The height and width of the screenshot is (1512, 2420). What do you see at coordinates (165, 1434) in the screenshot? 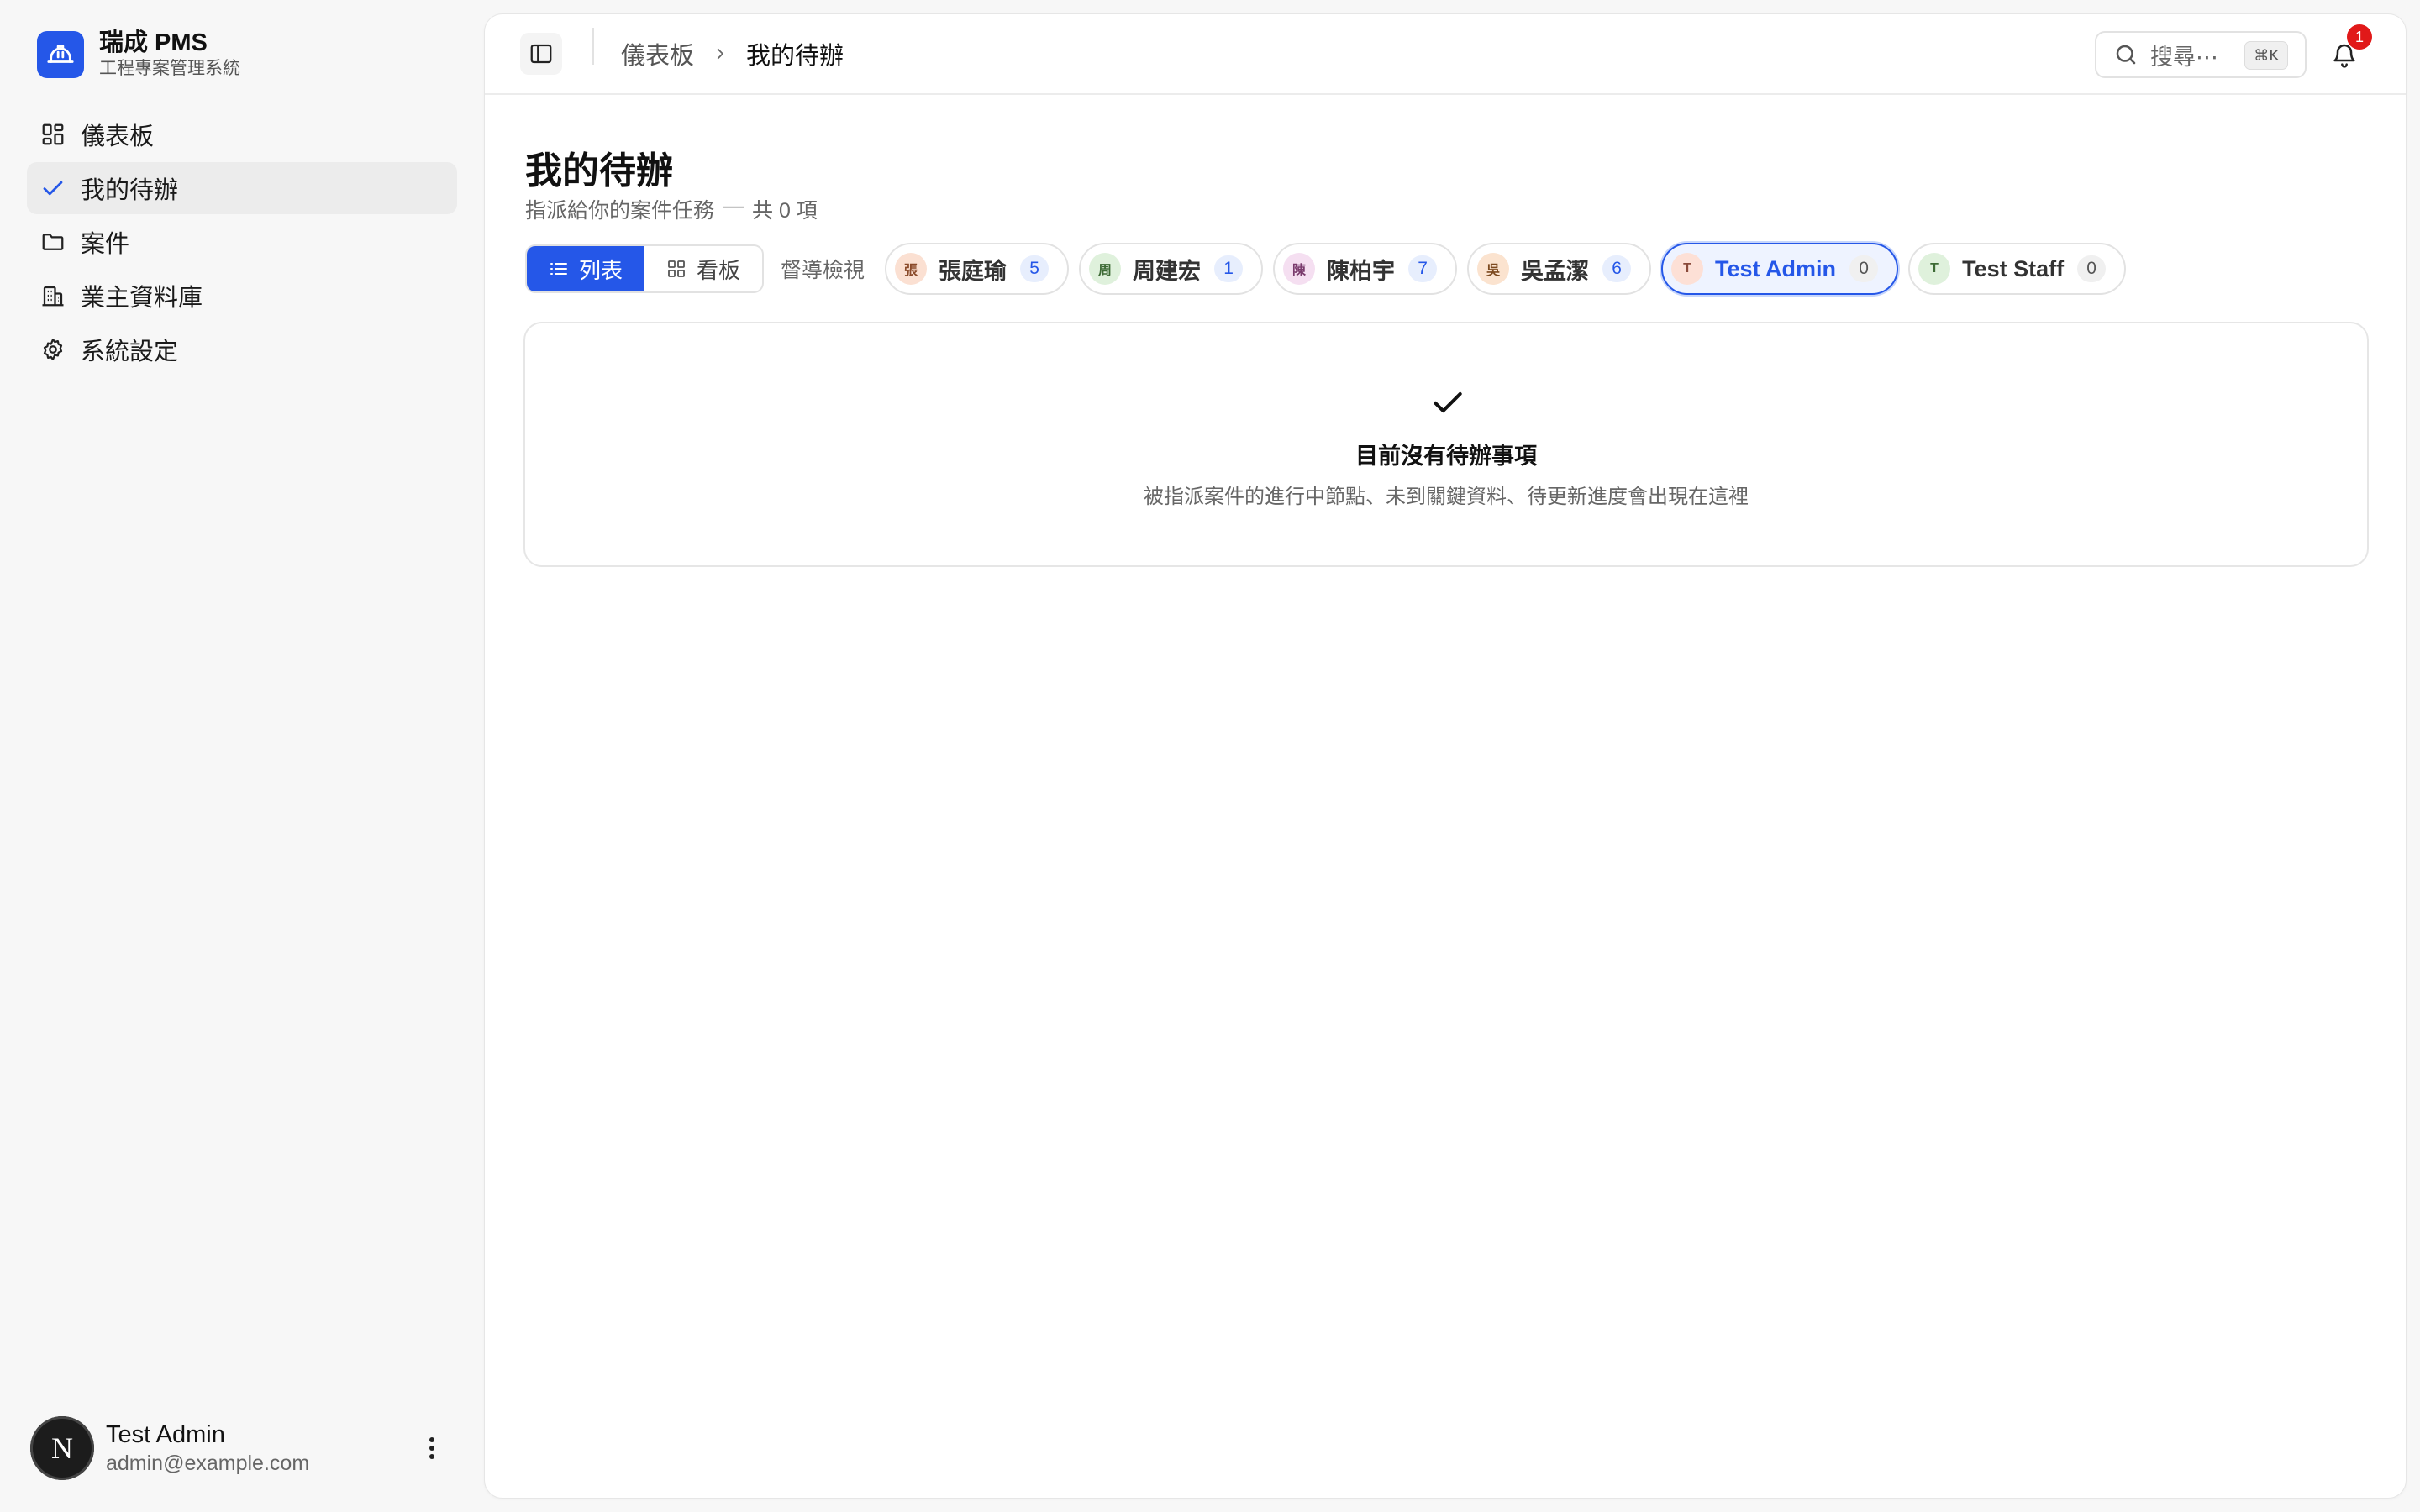
I see `user-name: Test Admin` at bounding box center [165, 1434].